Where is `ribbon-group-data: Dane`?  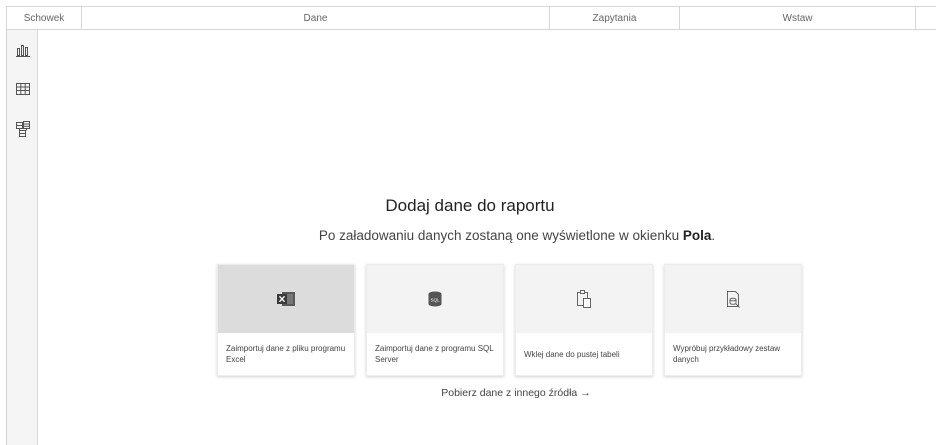 ribbon-group-data: Dane is located at coordinates (316, 18).